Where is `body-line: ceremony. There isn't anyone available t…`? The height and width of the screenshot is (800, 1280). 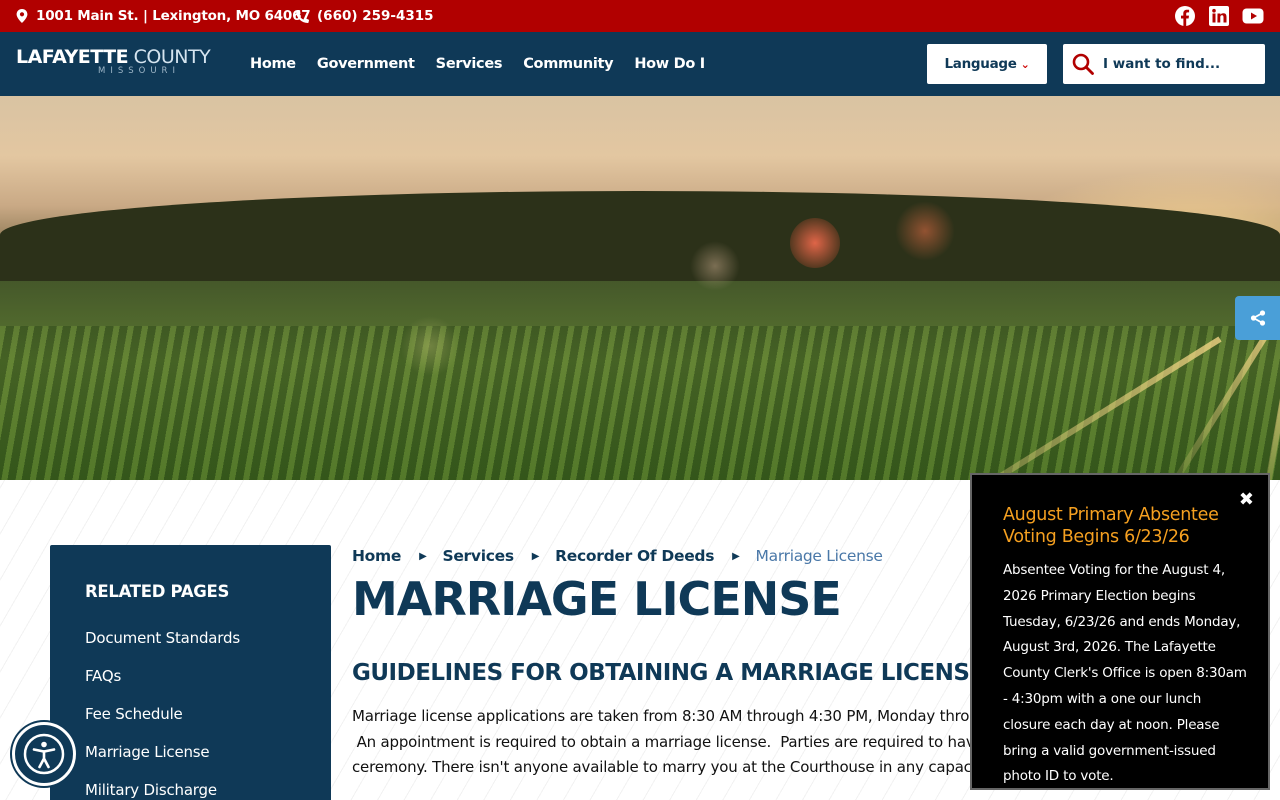 body-line: ceremony. There isn't anyone available t… is located at coordinates (662, 767).